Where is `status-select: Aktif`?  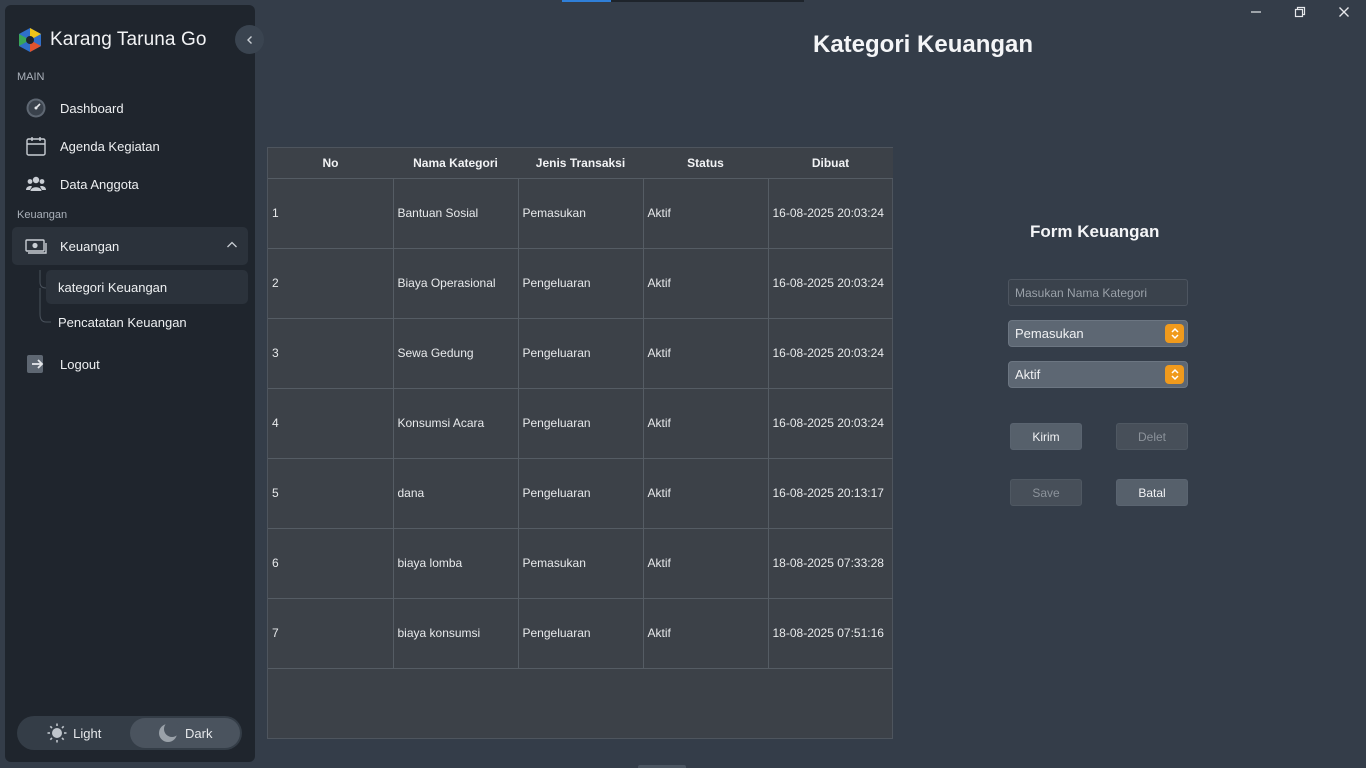
status-select: Aktif is located at coordinates (1098, 374).